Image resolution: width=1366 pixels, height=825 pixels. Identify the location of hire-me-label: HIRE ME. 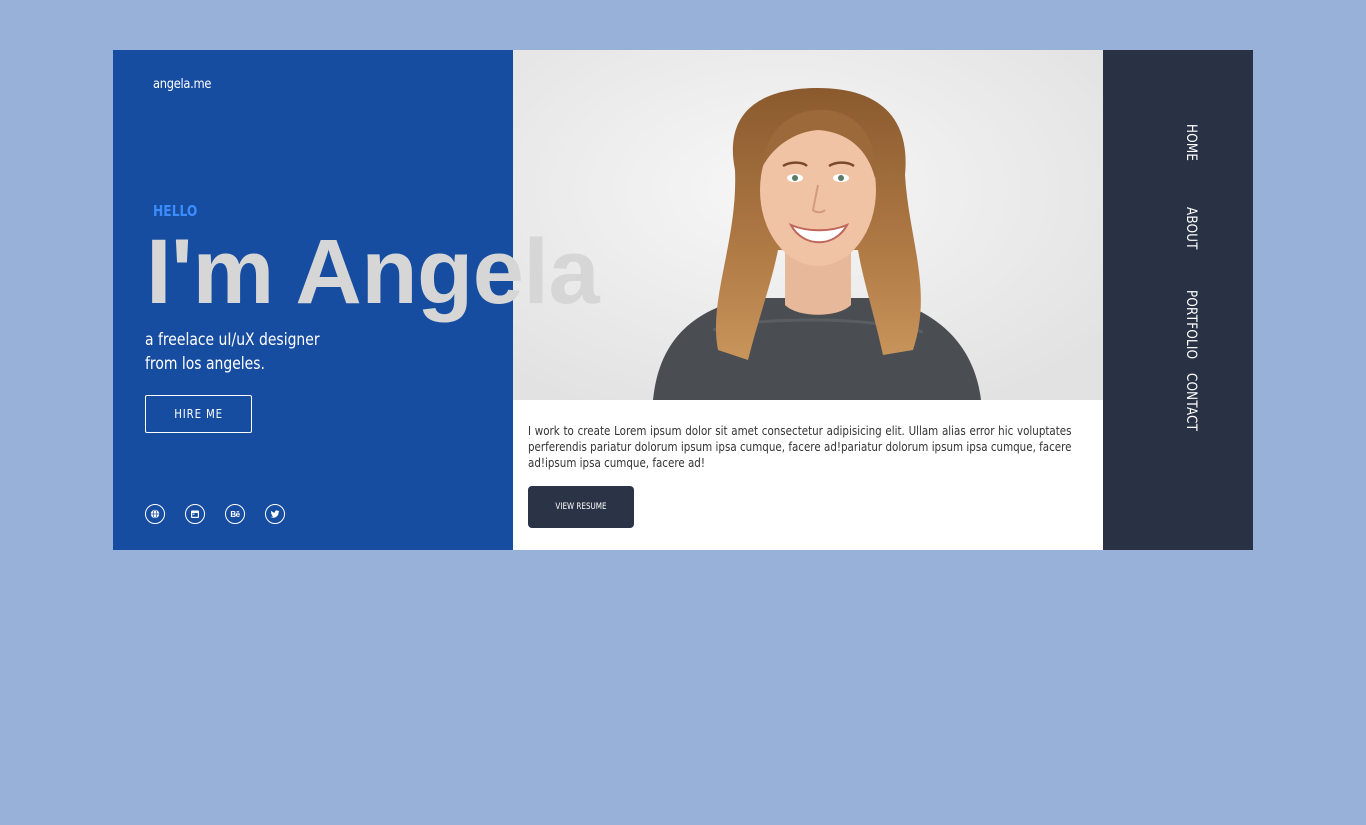
(198, 414).